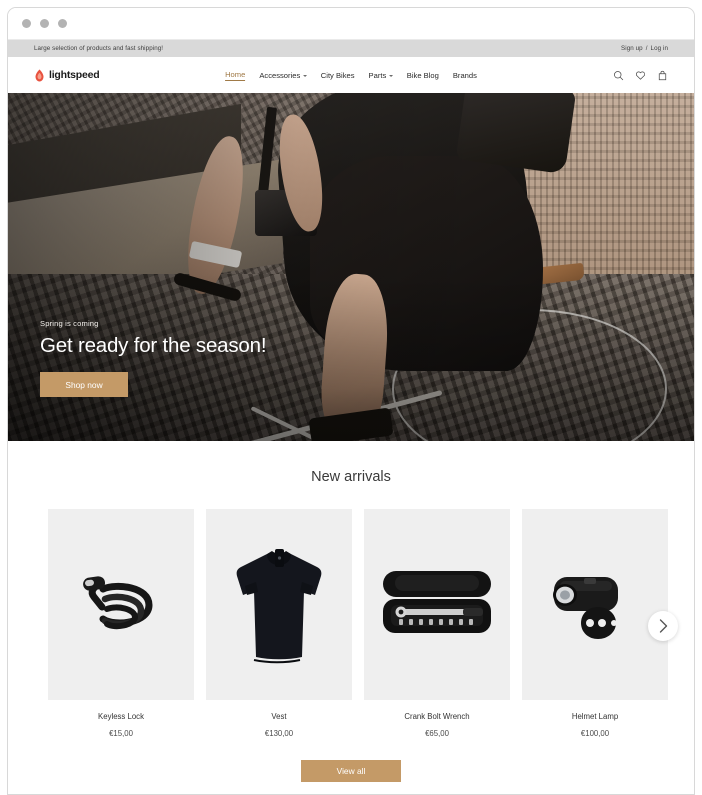 The width and height of the screenshot is (702, 795). I want to click on product-price: €15,00, so click(121, 733).